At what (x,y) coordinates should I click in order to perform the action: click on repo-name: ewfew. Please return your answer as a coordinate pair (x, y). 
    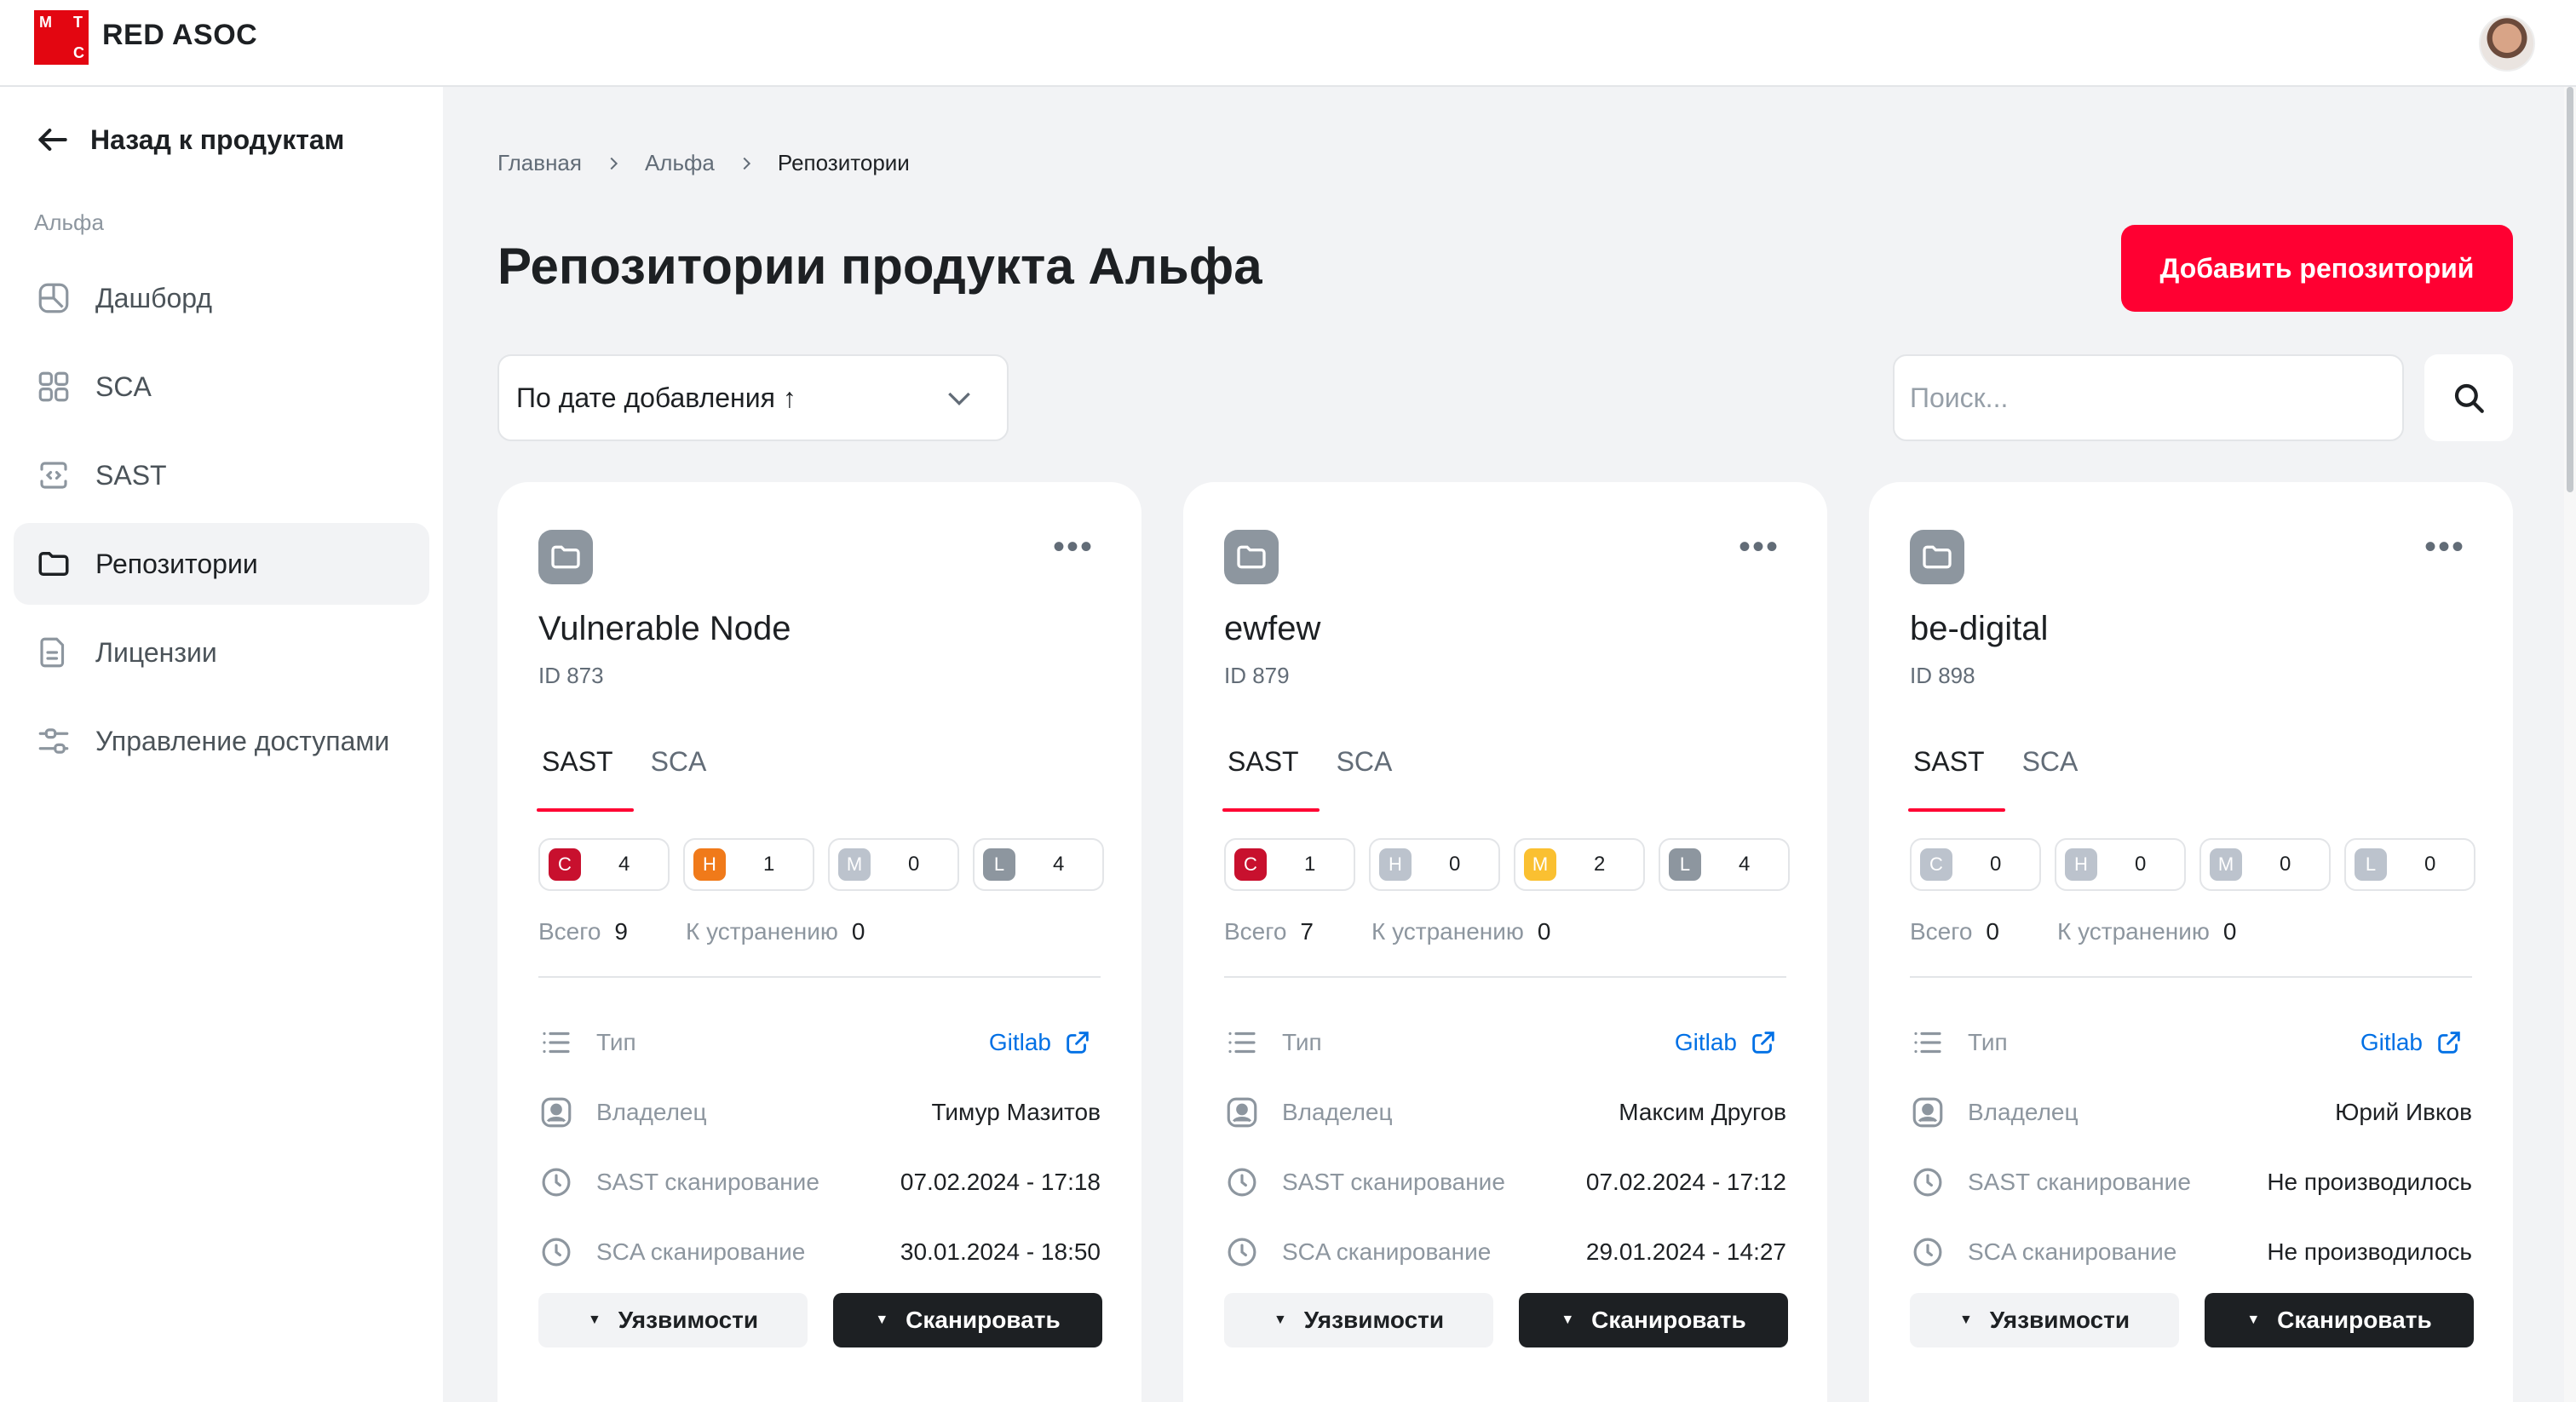
    Looking at the image, I should click on (1272, 629).